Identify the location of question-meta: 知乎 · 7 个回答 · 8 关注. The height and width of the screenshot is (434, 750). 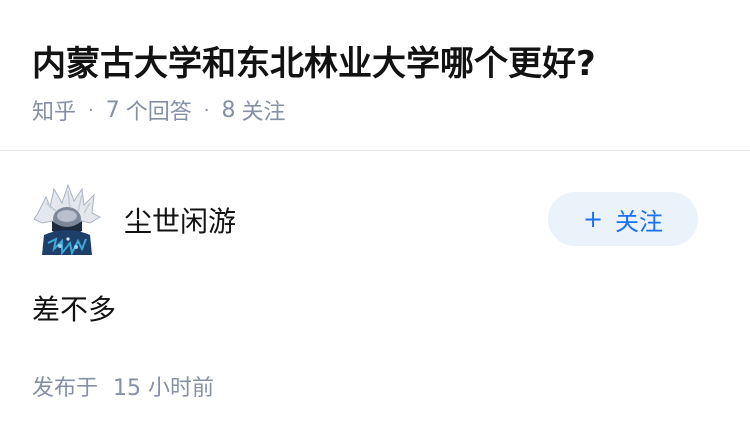
(159, 110).